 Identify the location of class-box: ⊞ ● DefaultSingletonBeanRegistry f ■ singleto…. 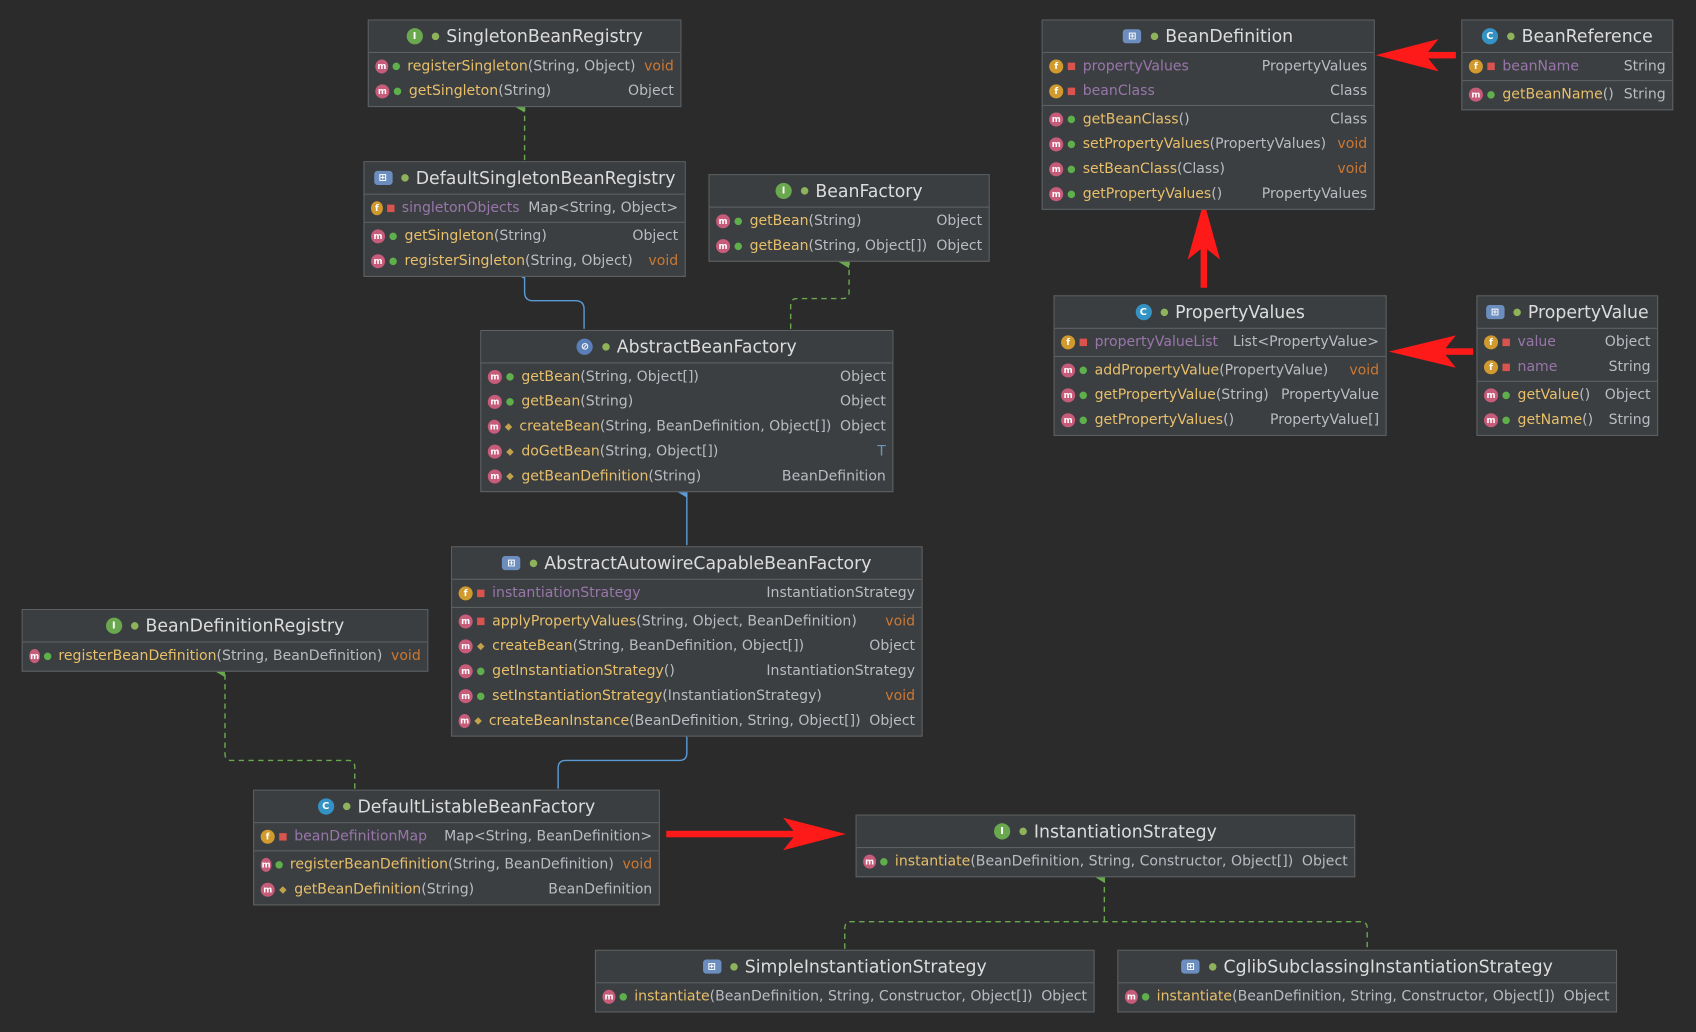
(524, 219).